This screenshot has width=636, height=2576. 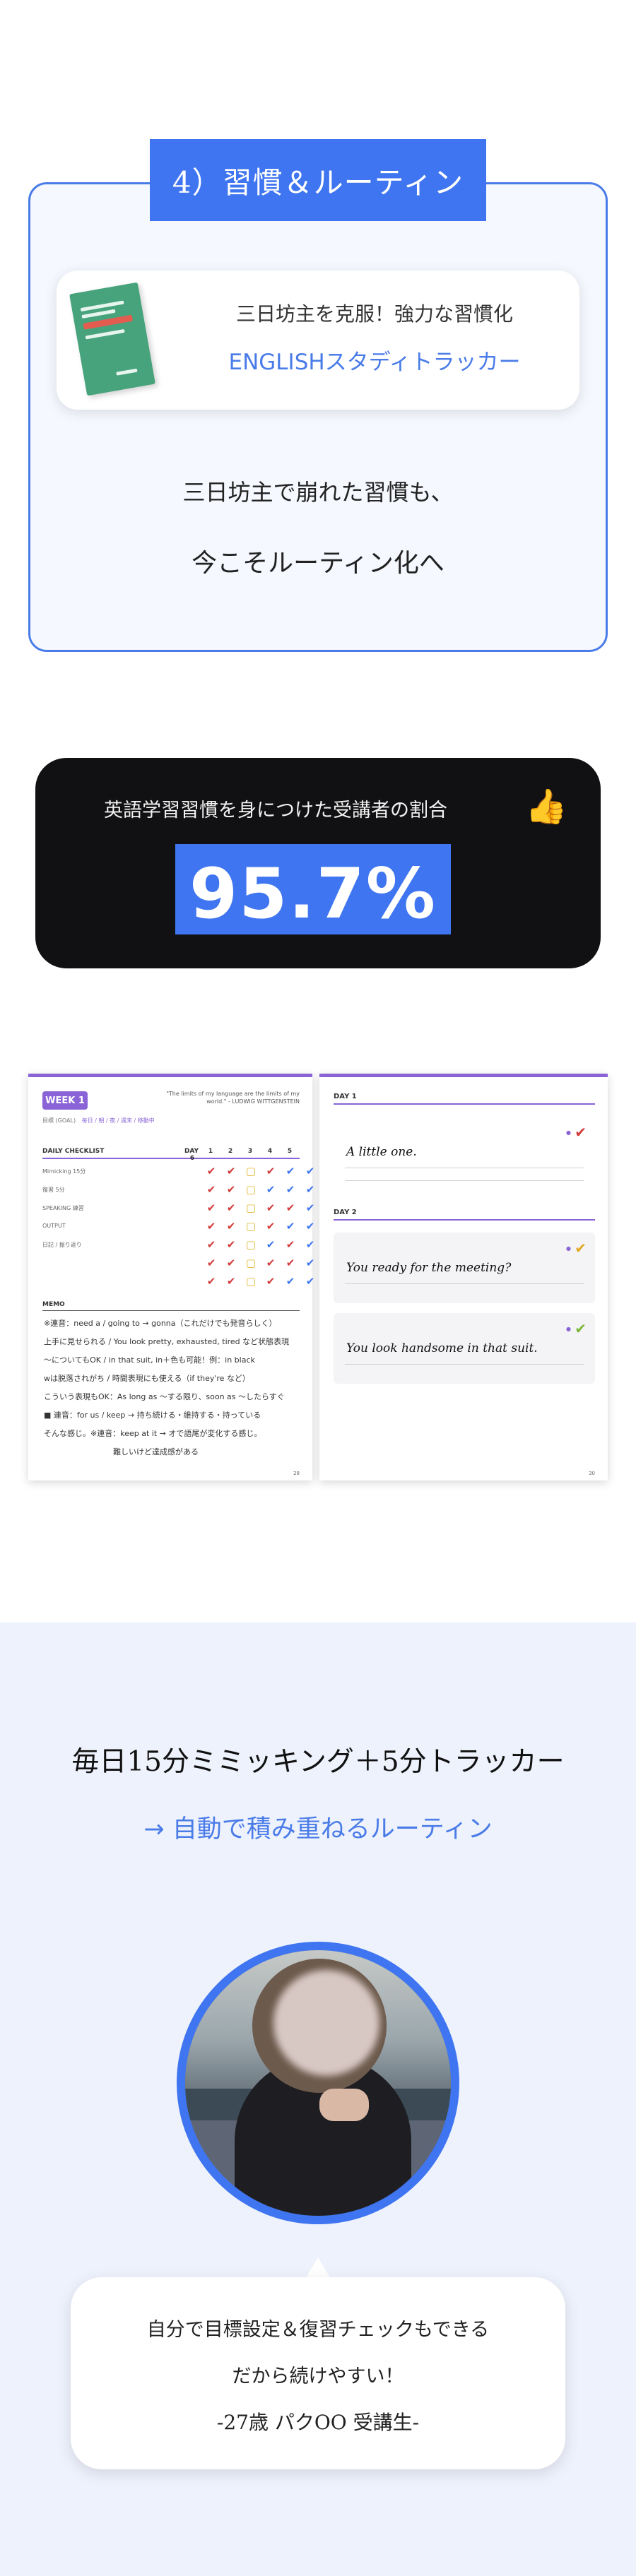 What do you see at coordinates (270, 1151) in the screenshot?
I see `day-number: 4` at bounding box center [270, 1151].